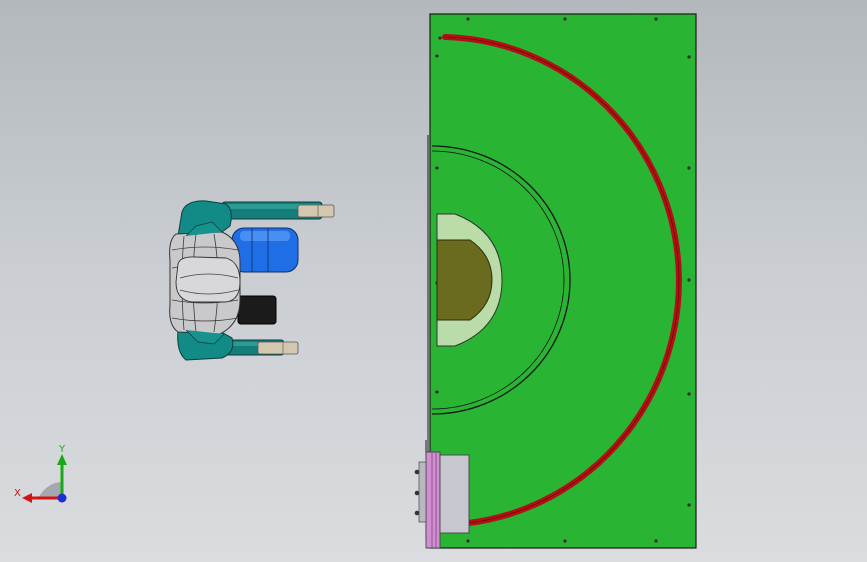  What do you see at coordinates (17, 493) in the screenshot?
I see `x-axis-label: X` at bounding box center [17, 493].